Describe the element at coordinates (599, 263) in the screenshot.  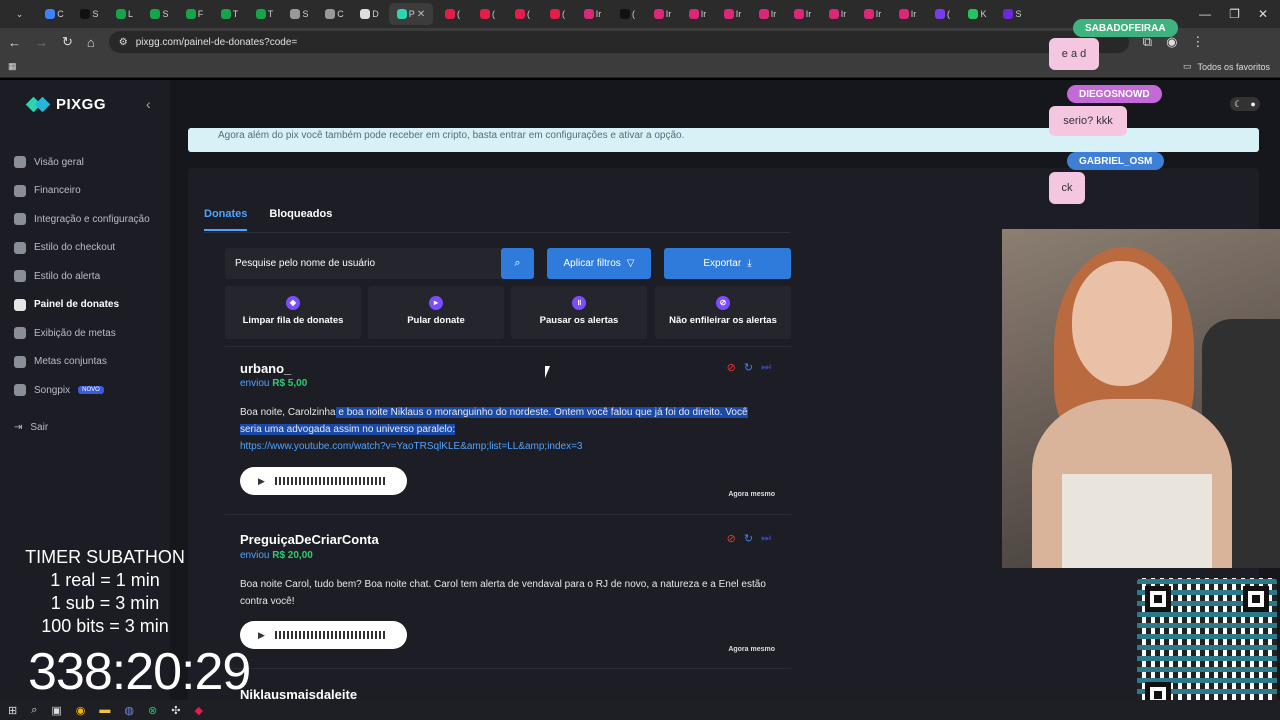
I see `apply-filters-button: Aplicar filtros ▽` at that location.